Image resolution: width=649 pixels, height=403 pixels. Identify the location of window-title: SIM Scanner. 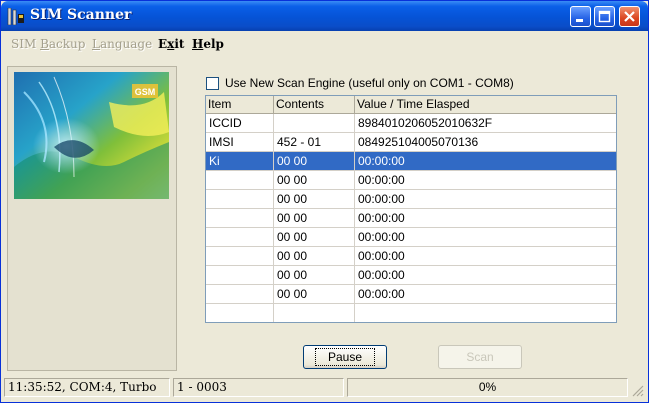
(81, 15).